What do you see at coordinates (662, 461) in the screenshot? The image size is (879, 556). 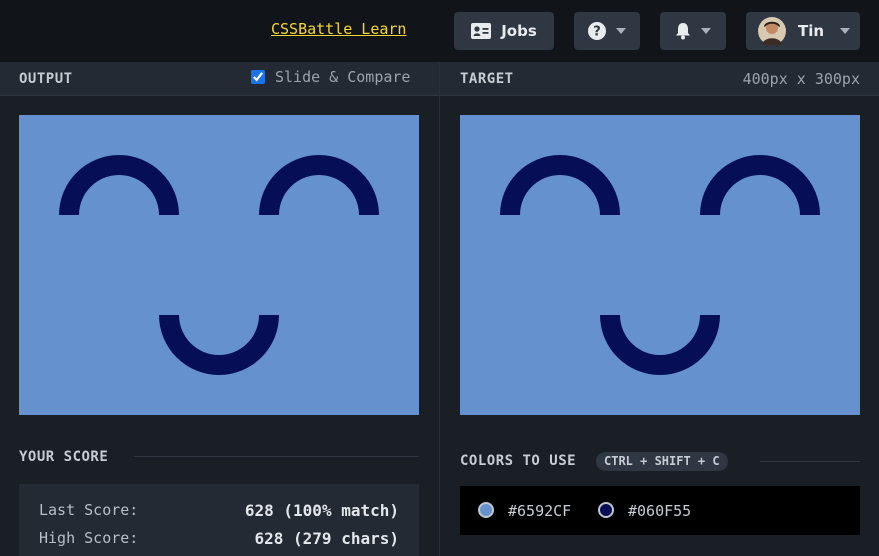 I see `shortcut-badge: CTRL + SHIFT + C` at bounding box center [662, 461].